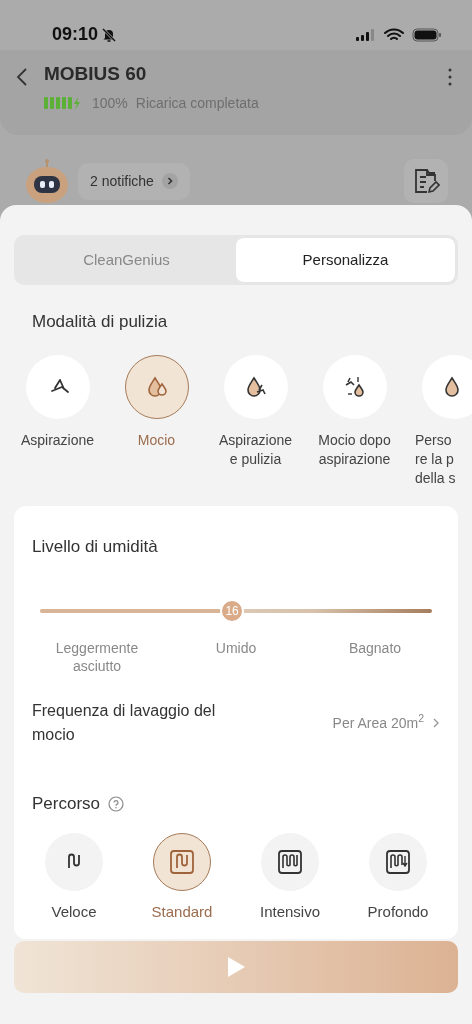 The image size is (472, 1024). What do you see at coordinates (74, 877) in the screenshot?
I see `route-option: Veloce` at bounding box center [74, 877].